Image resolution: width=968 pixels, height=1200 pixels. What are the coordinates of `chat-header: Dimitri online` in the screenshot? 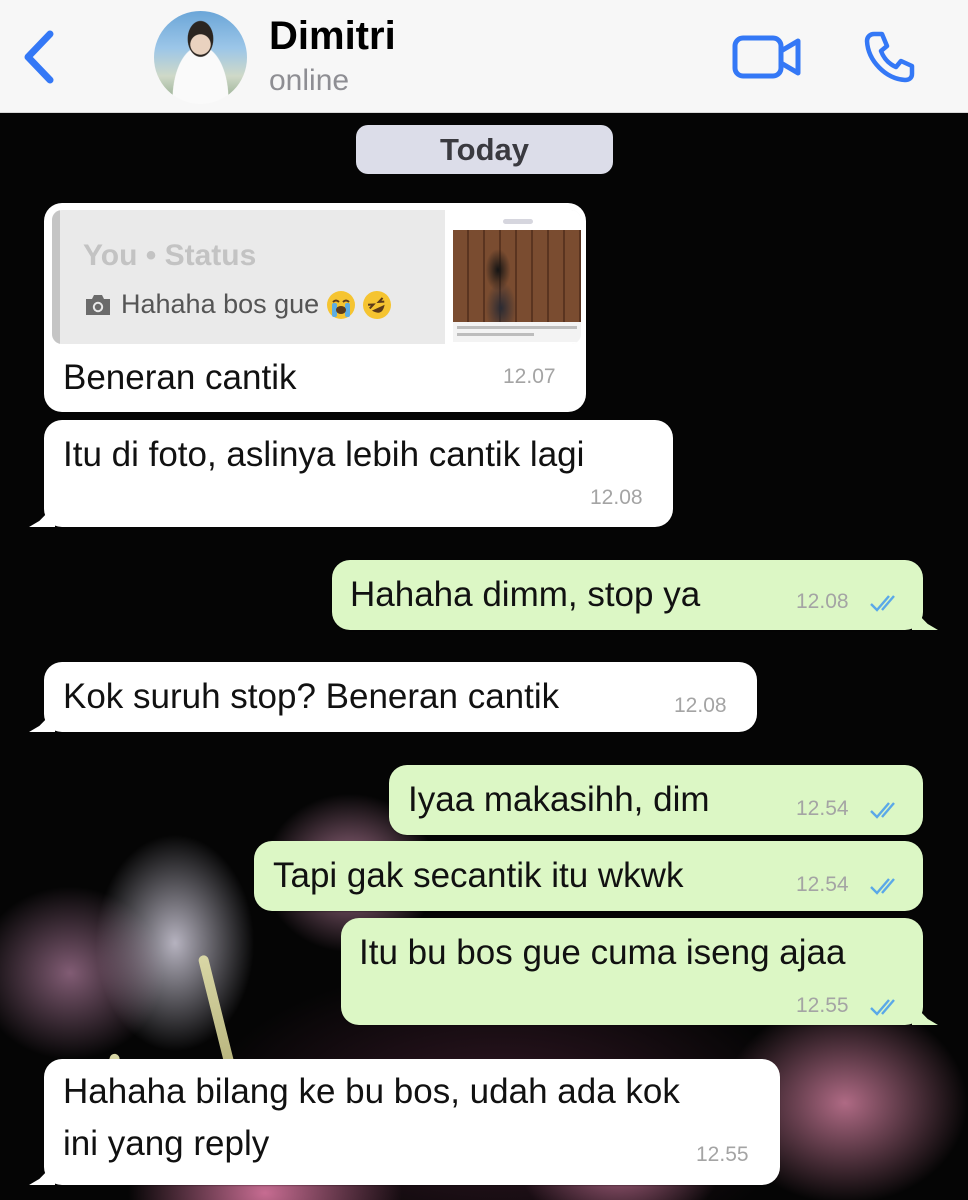 It's located at (484, 56).